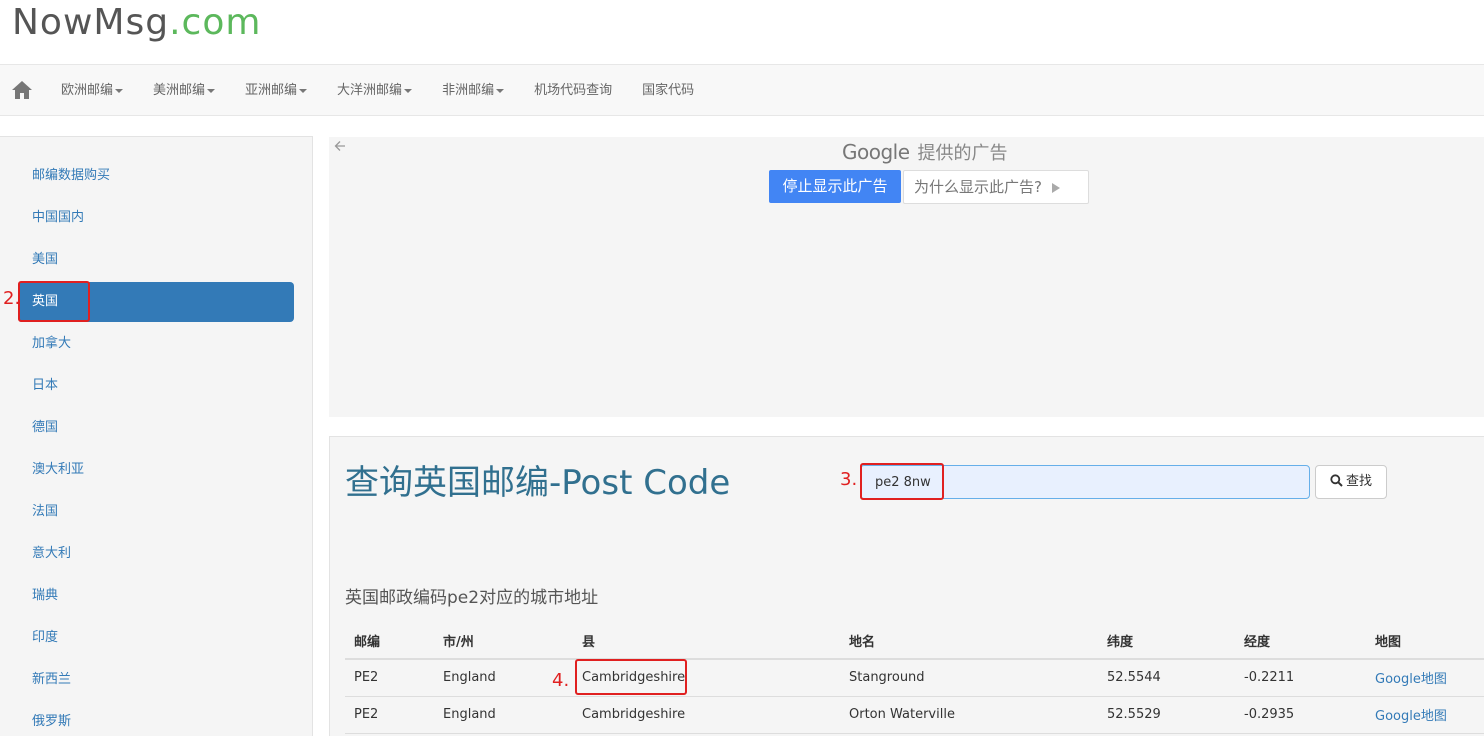 The width and height of the screenshot is (1484, 742). I want to click on annotation-label-3: 3., so click(849, 479).